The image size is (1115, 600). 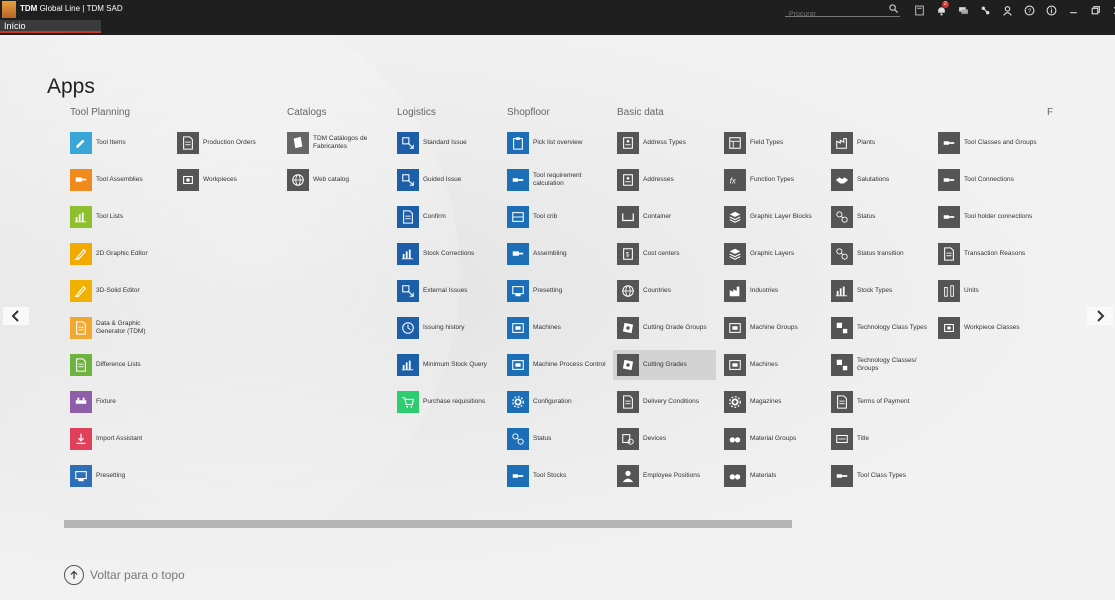 I want to click on app-tile-tool-requirement-calculation: Tool requirement calculation, so click(x=554, y=180).